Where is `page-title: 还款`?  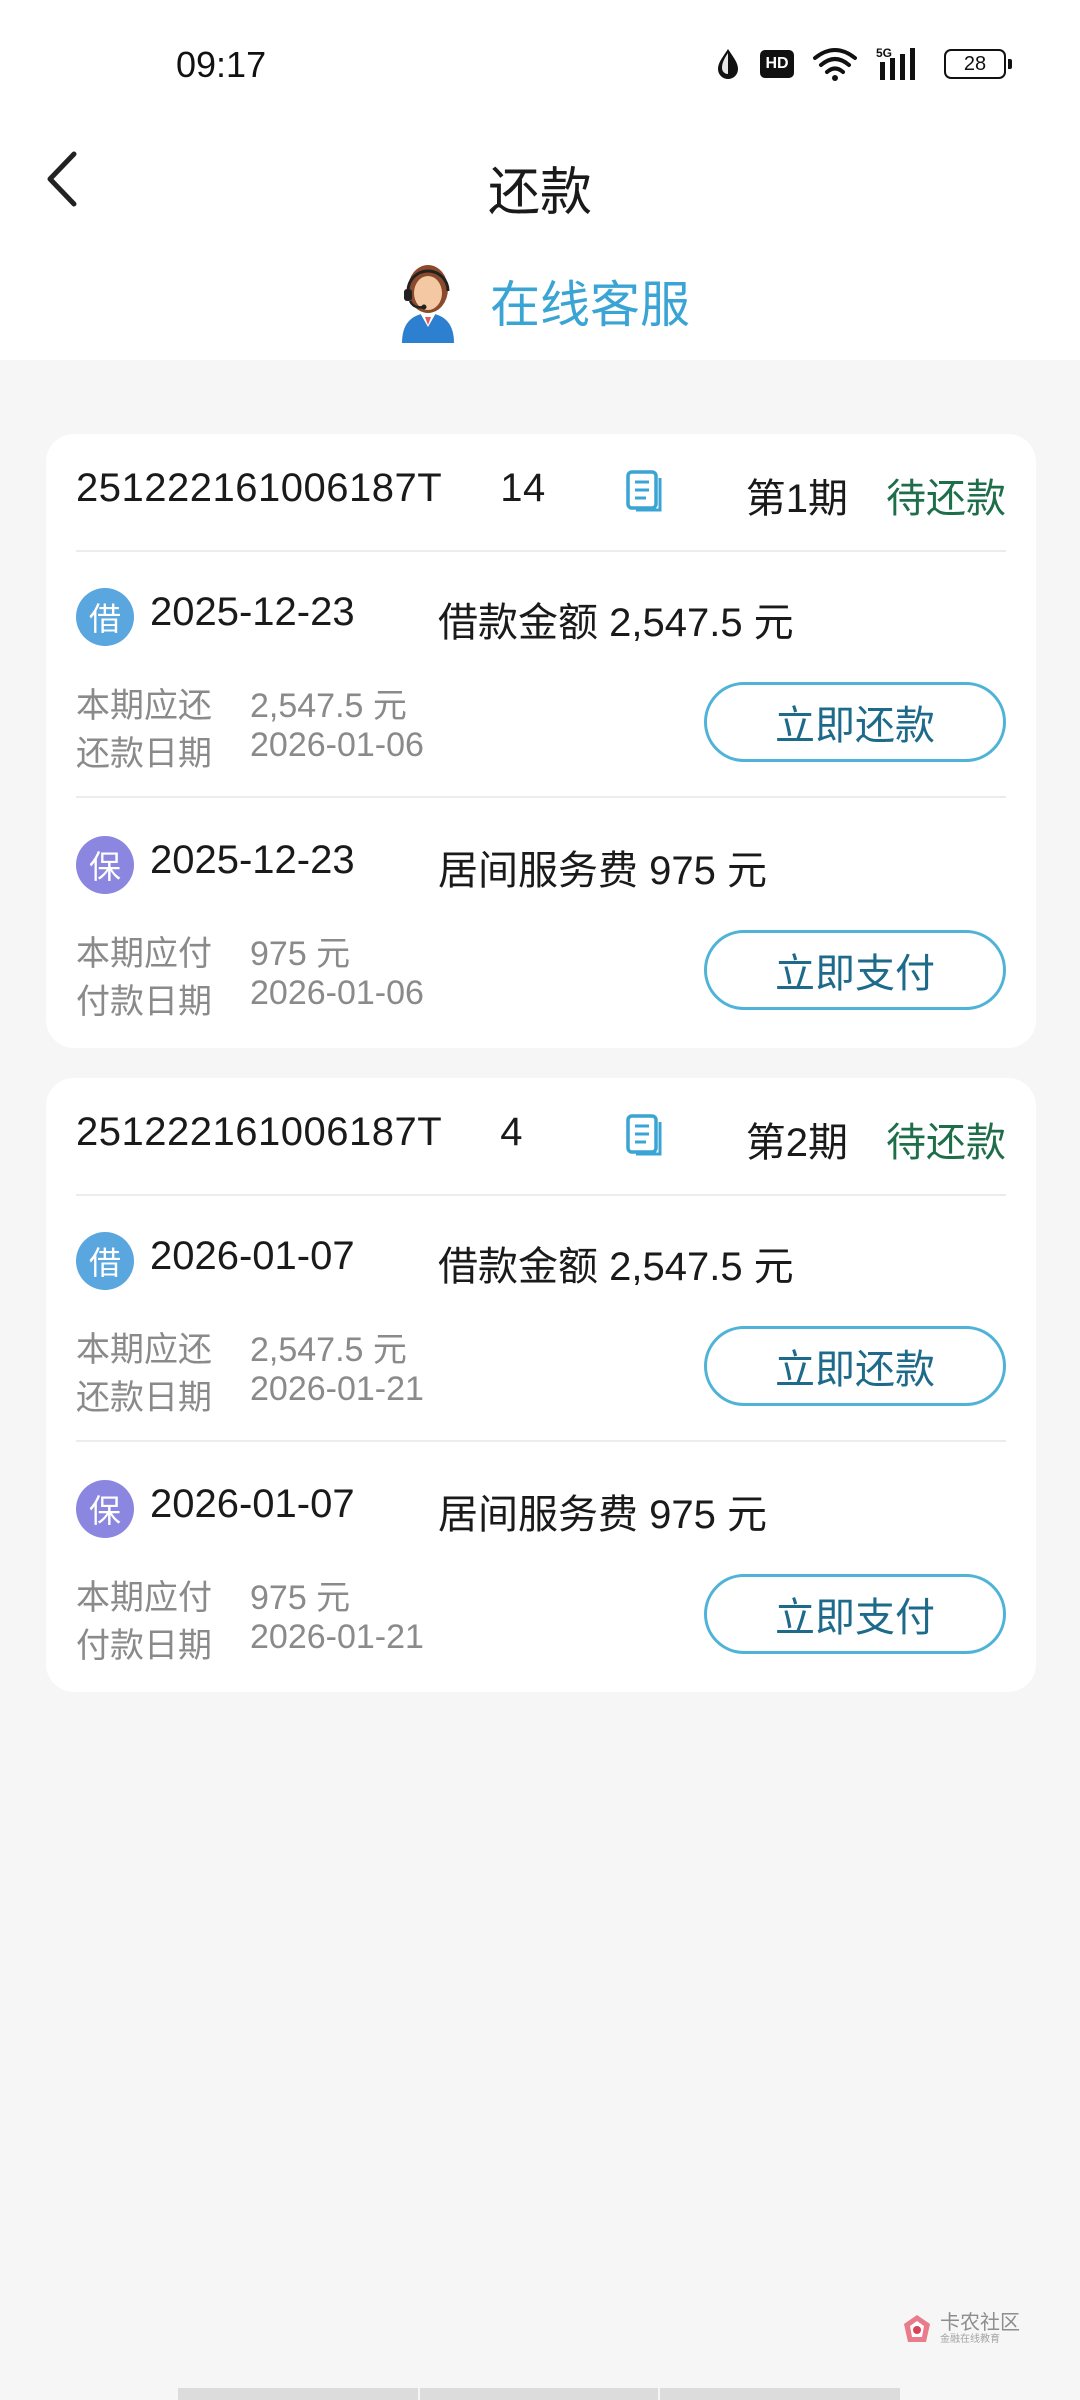
page-title: 还款 is located at coordinates (539, 193).